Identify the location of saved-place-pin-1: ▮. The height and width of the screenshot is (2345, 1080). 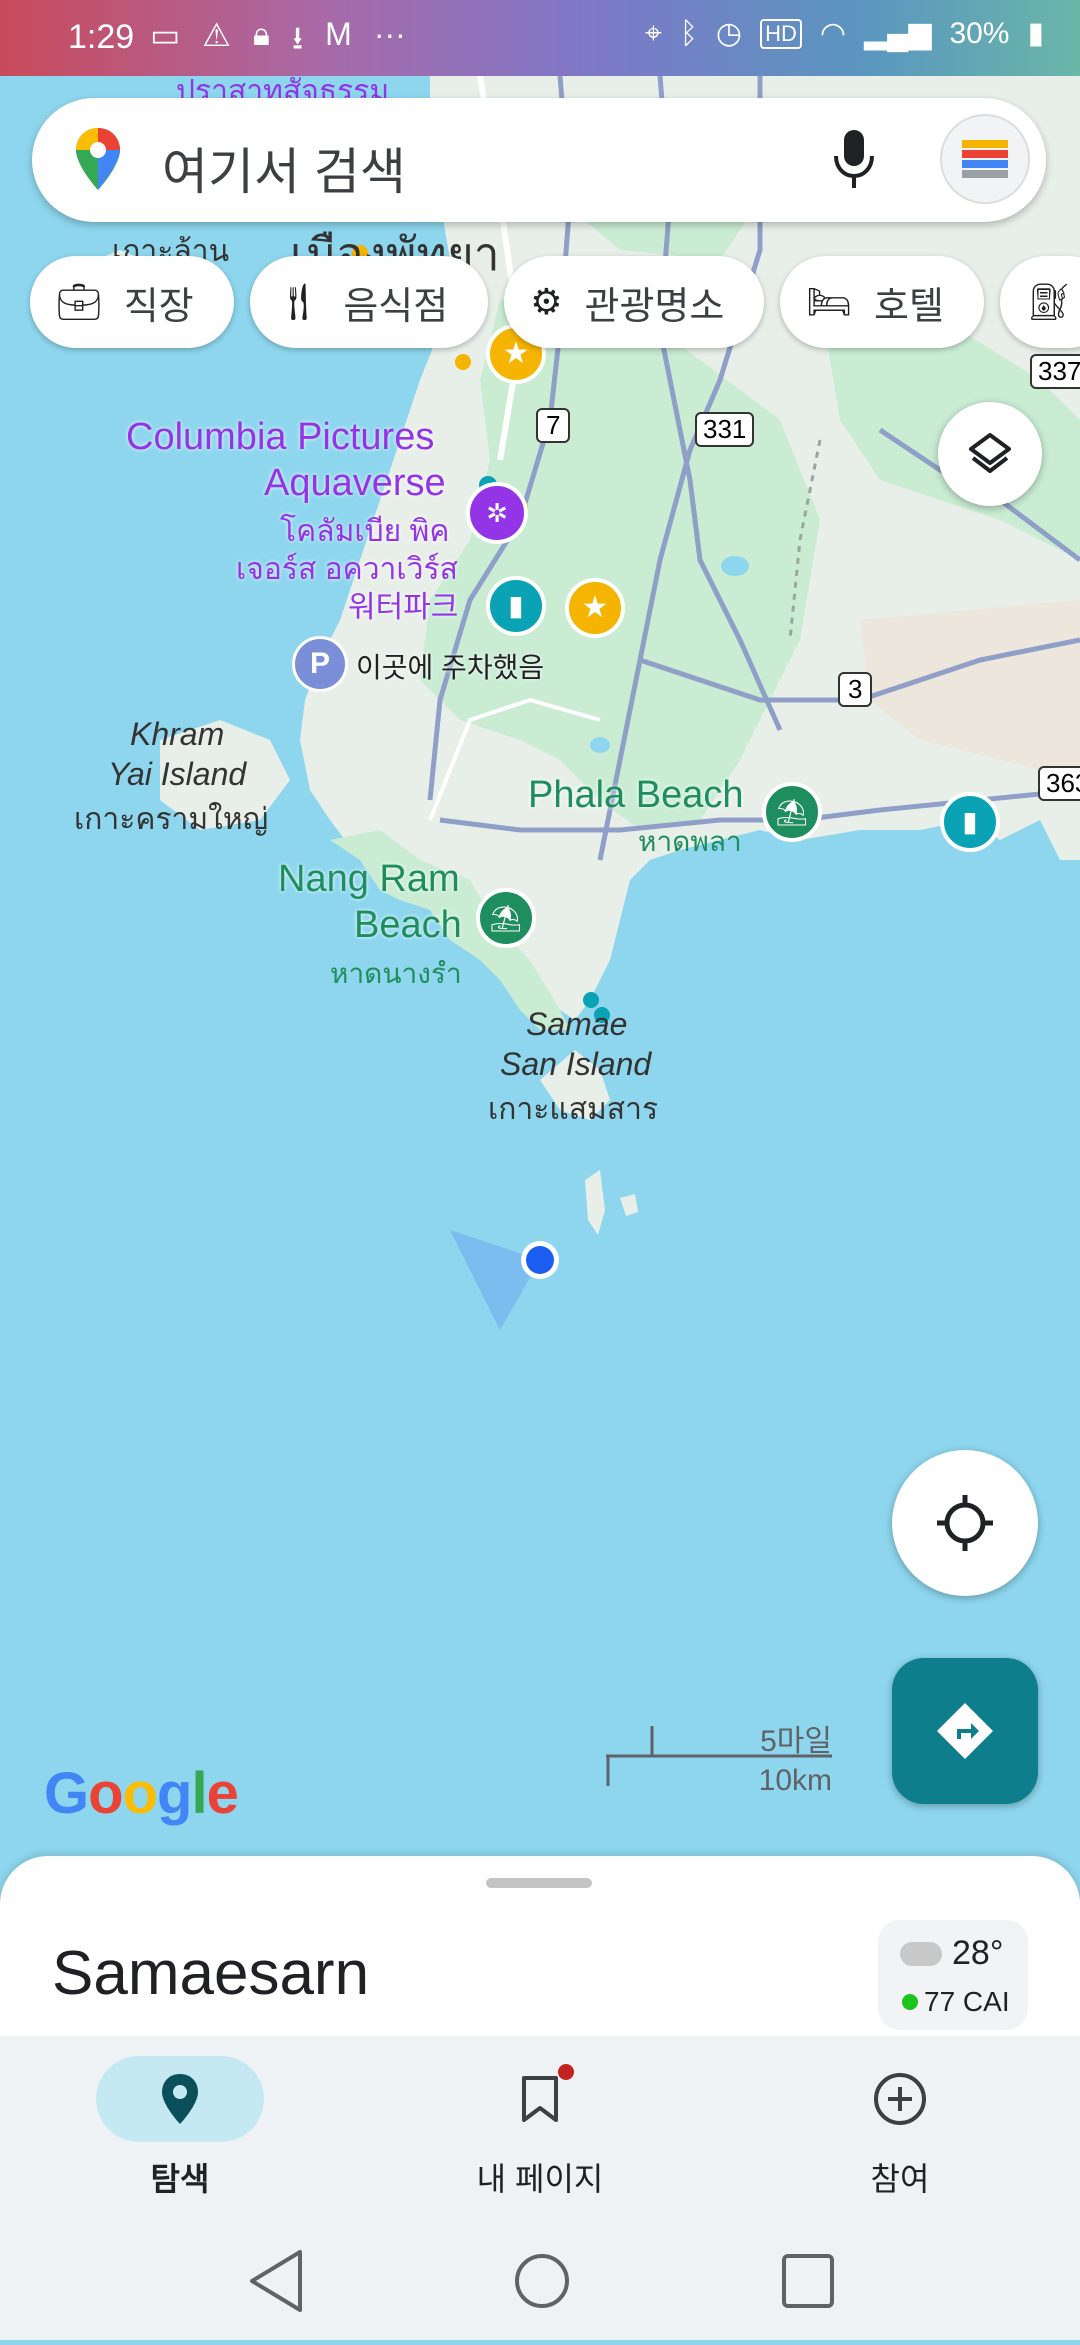
(516, 606).